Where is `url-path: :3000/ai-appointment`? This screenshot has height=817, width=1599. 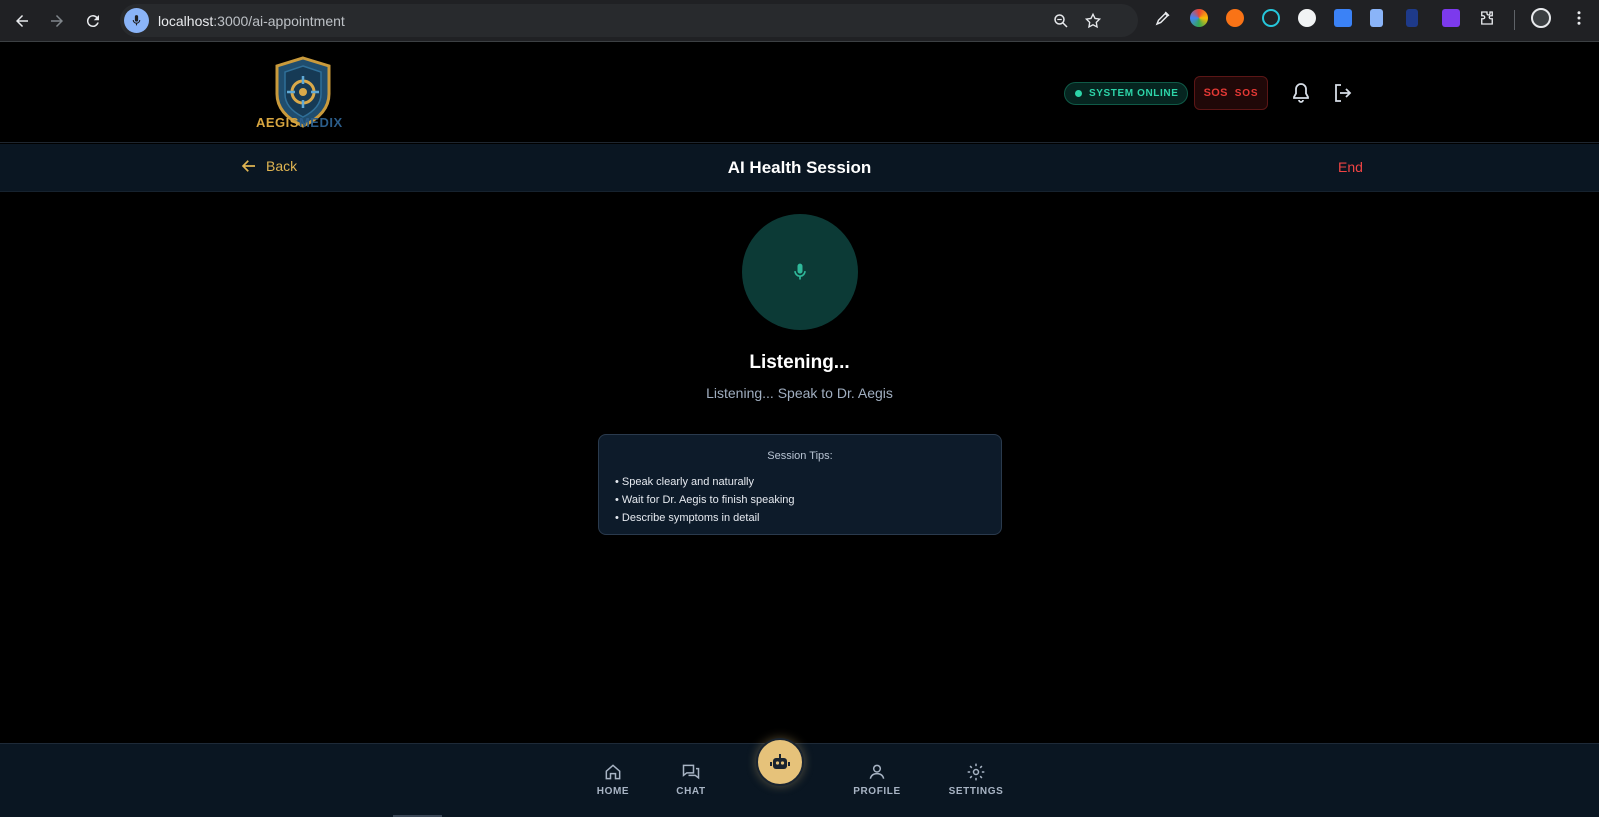 url-path: :3000/ai-appointment is located at coordinates (279, 21).